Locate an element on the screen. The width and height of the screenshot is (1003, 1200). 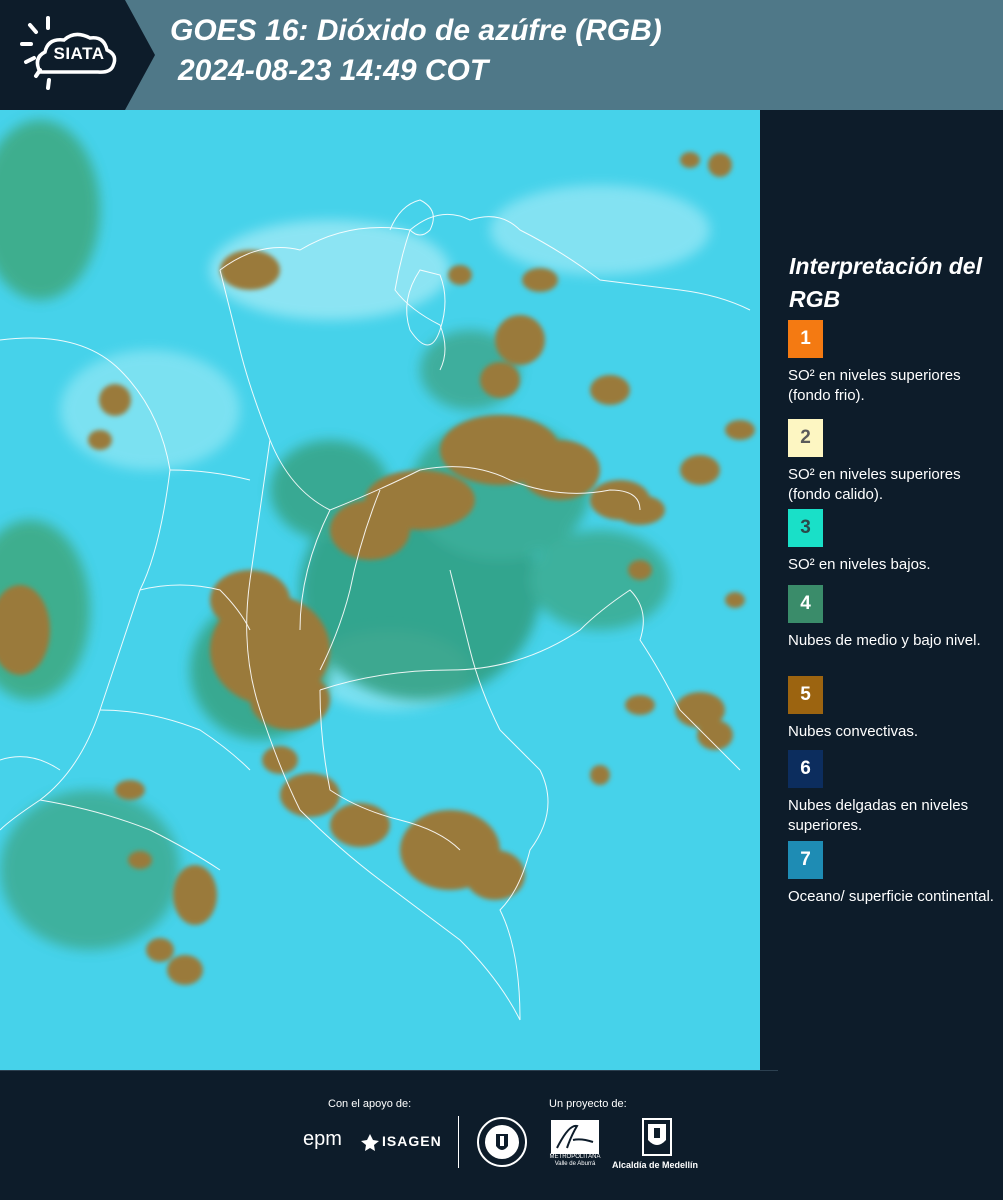
siata-logo: SIATA is located at coordinates (77, 55).